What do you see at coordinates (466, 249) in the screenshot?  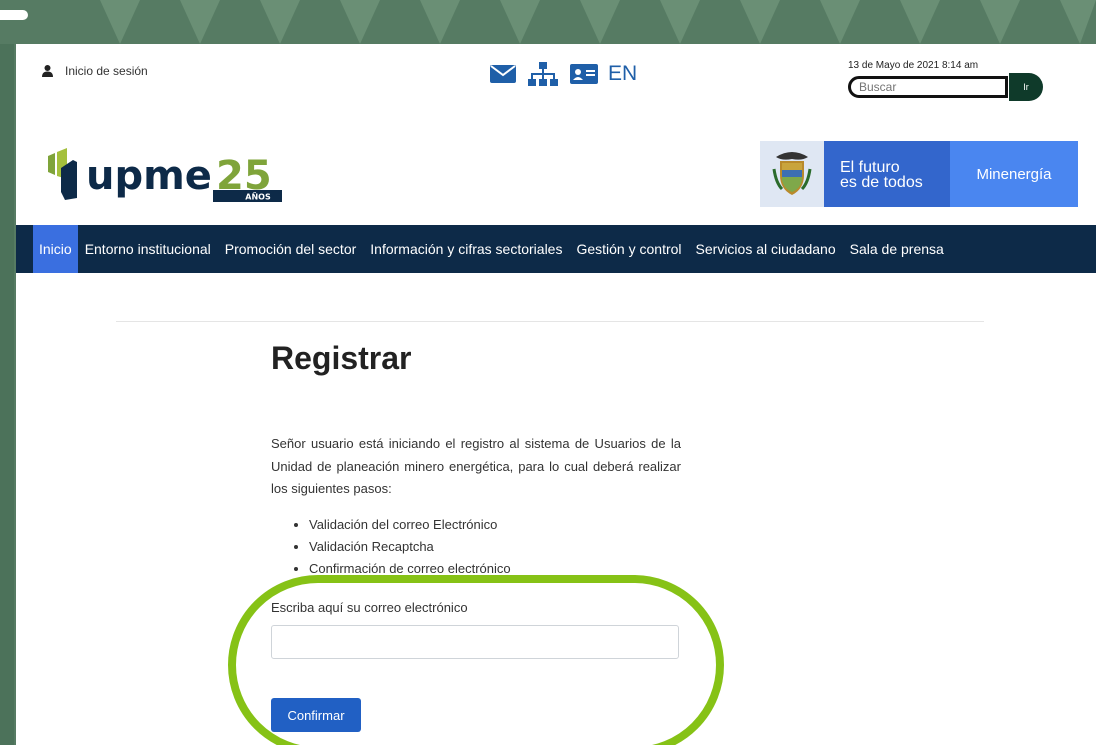 I see `nav-item-informacion-cifras: Información y cifras sectoriales` at bounding box center [466, 249].